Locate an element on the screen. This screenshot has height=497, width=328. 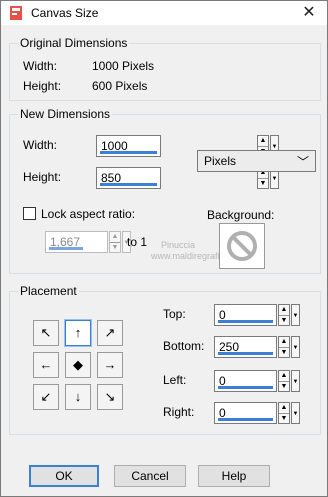
right-label: Right: is located at coordinates (179, 412).